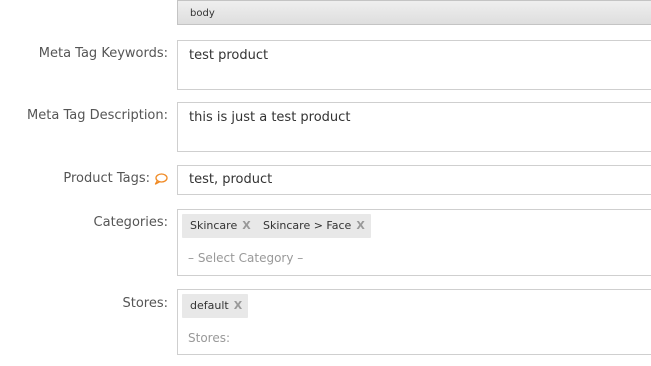 The height and width of the screenshot is (366, 651). What do you see at coordinates (231, 179) in the screenshot?
I see `product-tags-value: test, product` at bounding box center [231, 179].